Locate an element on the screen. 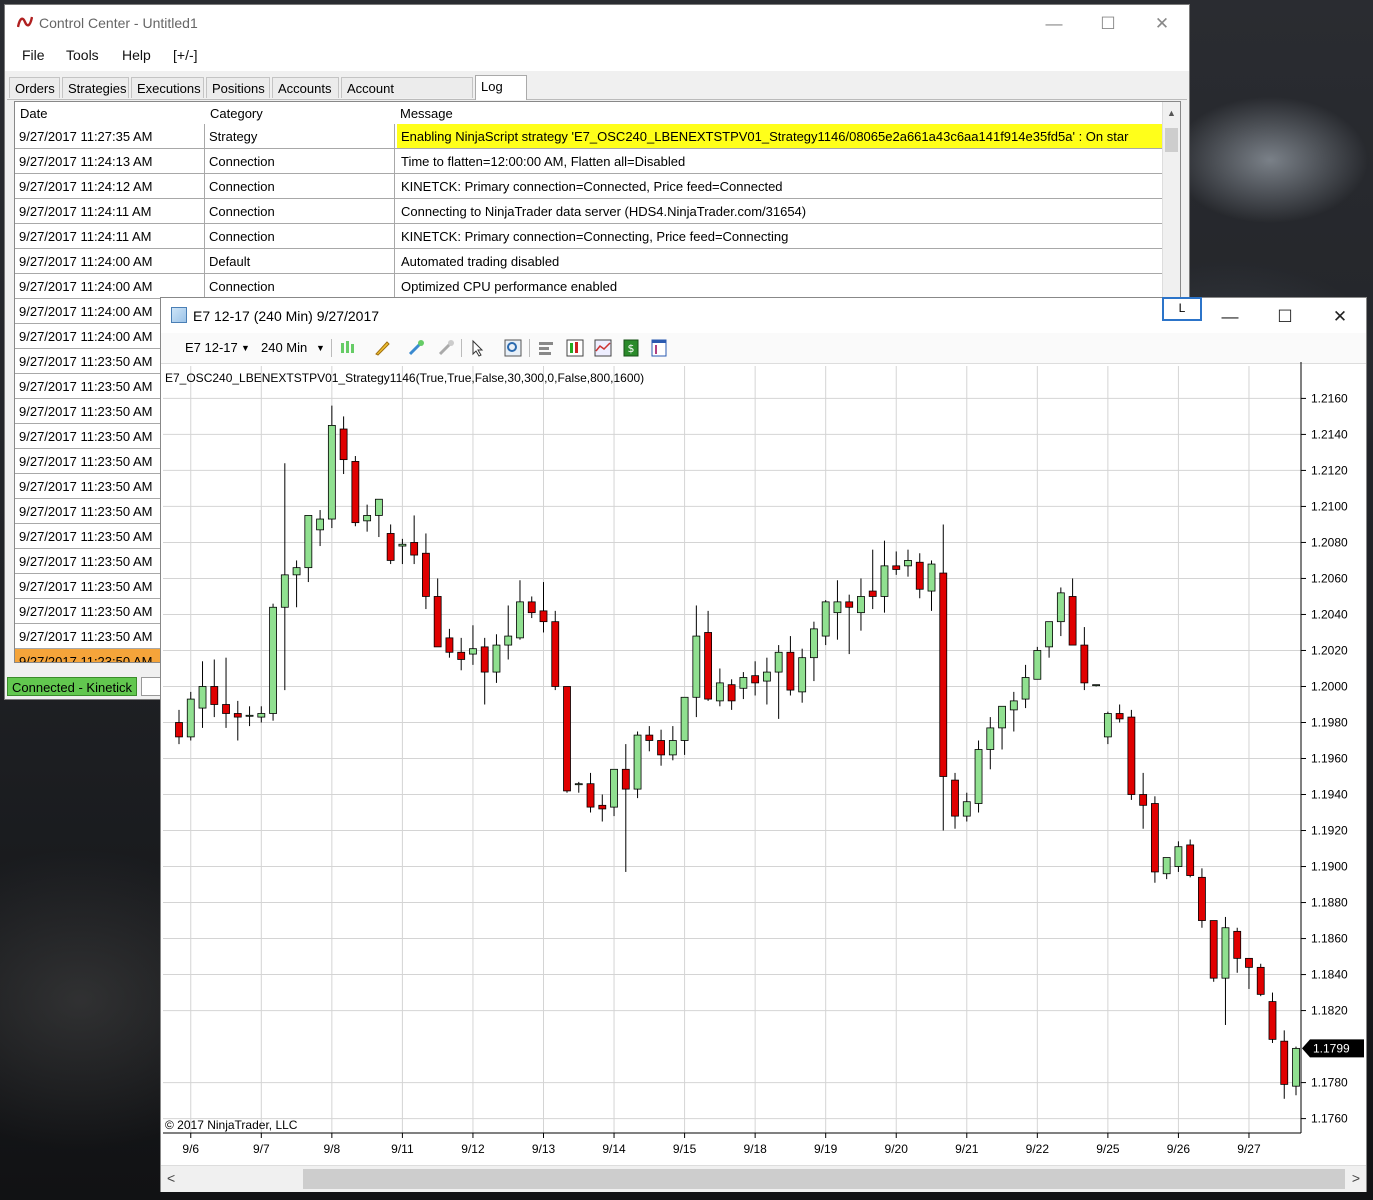 This screenshot has width=1373, height=1200. horizontal-scroll-thumb is located at coordinates (824, 1179).